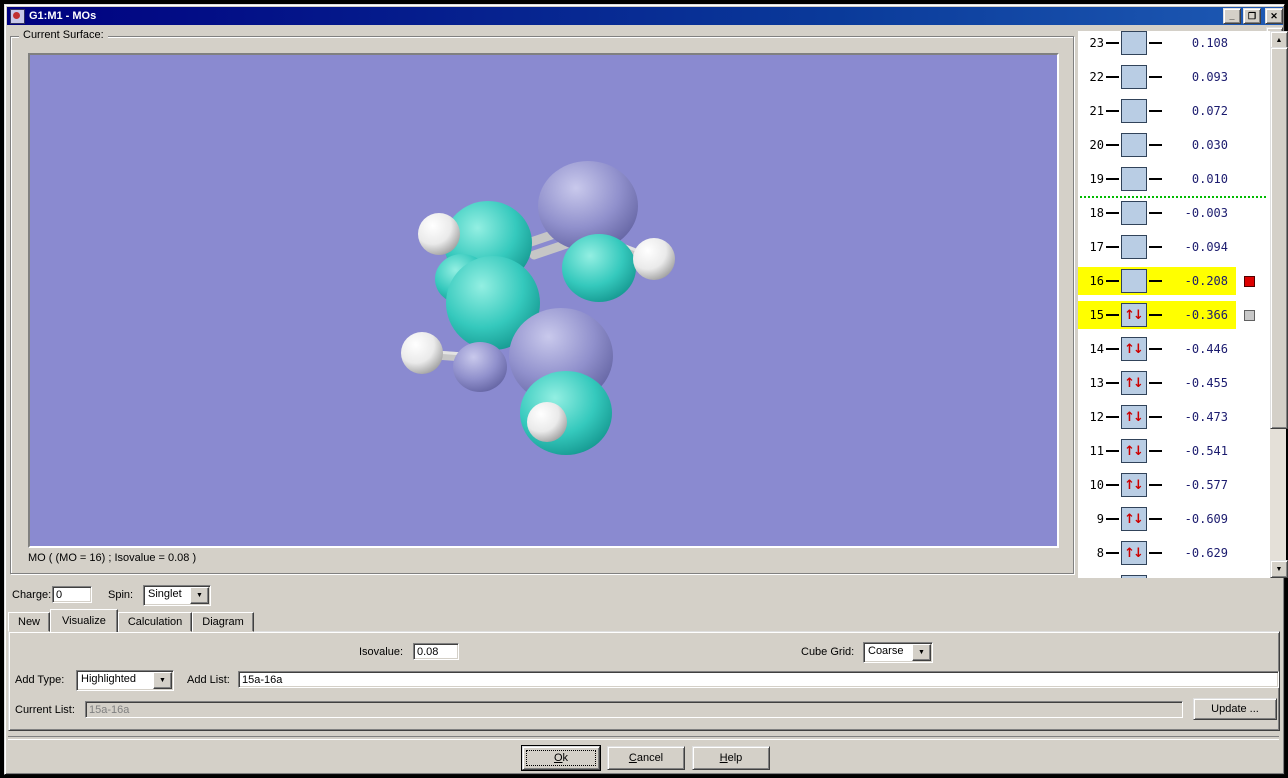 The image size is (1288, 778). What do you see at coordinates (1174, 383) in the screenshot?
I see `mo-row-13: 13 ↑ ↓ -0.455` at bounding box center [1174, 383].